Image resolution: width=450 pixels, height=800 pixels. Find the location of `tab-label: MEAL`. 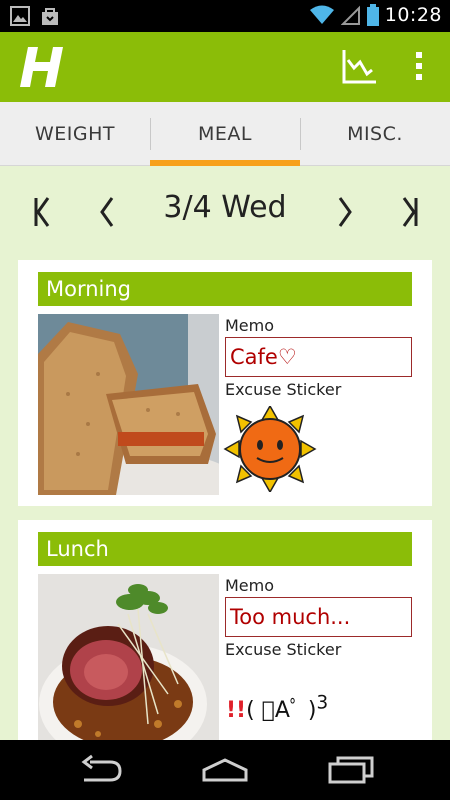

tab-label: MEAL is located at coordinates (225, 134).